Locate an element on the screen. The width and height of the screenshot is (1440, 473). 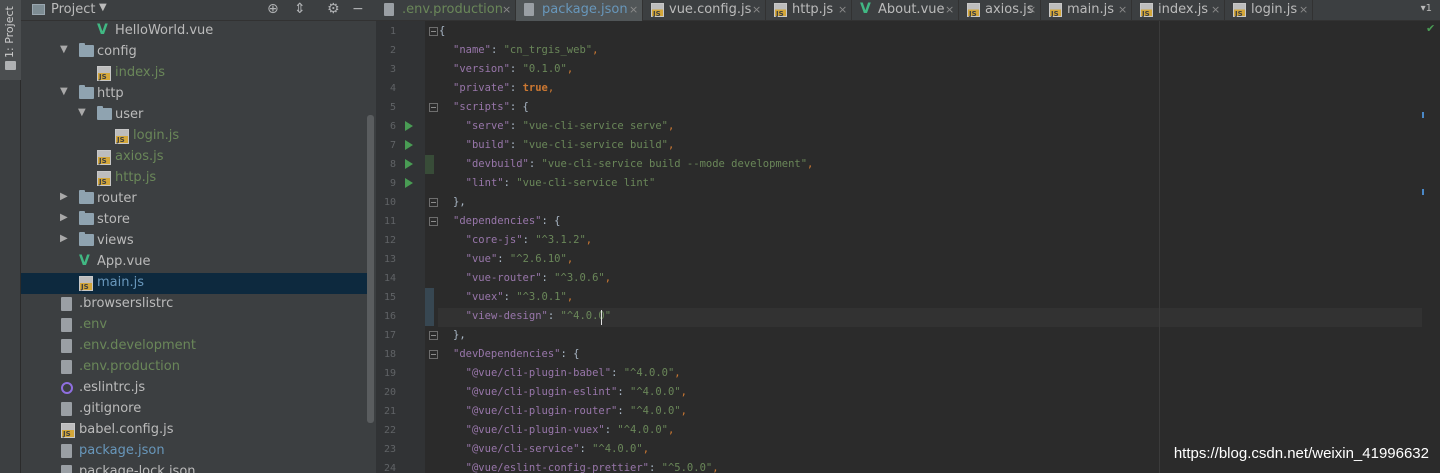
tree-item: ▼ http is located at coordinates (194, 94).